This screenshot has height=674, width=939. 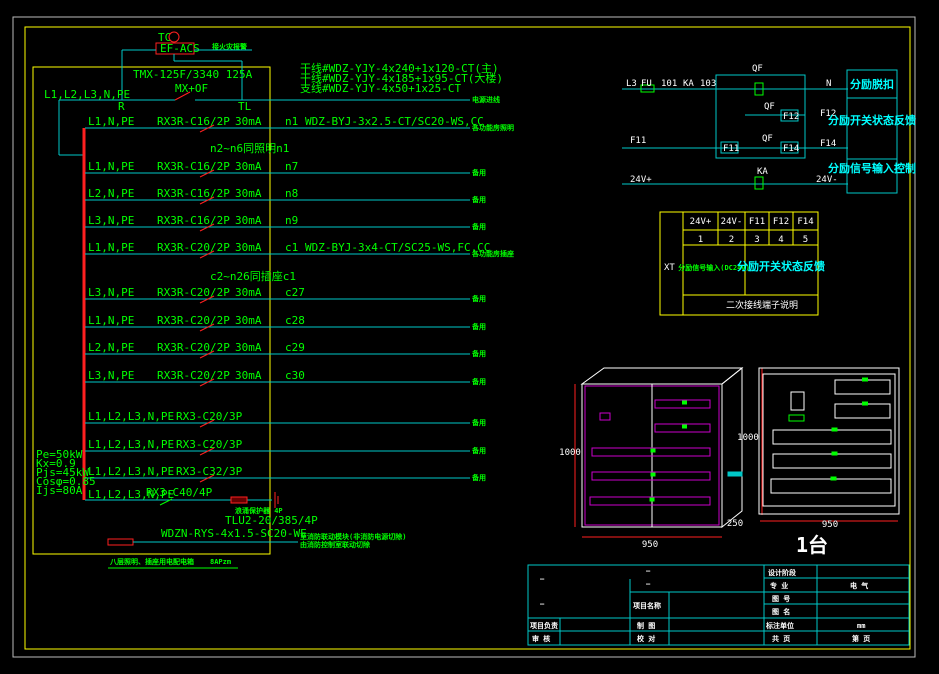 I want to click on ef-acs-label: EF-ACS, so click(x=180, y=48).